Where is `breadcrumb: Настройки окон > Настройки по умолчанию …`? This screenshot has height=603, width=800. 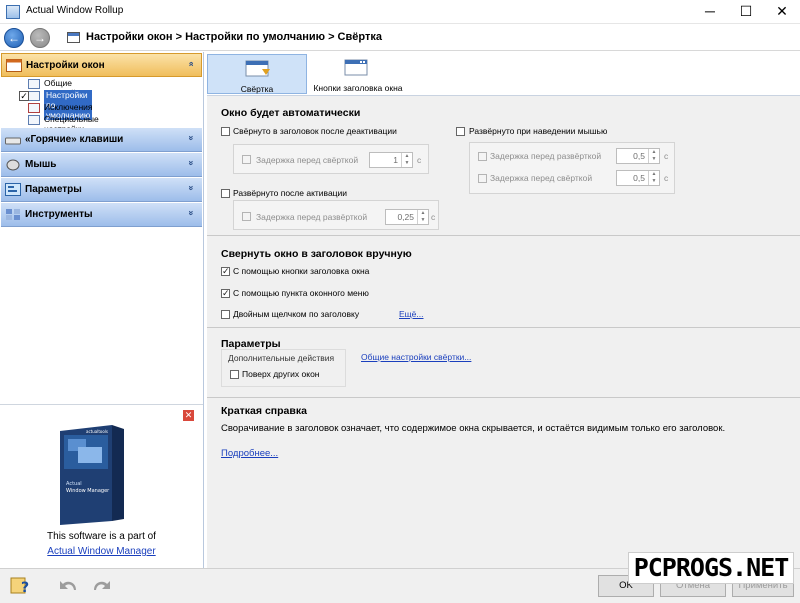
breadcrumb: Настройки окон > Настройки по умолчанию … is located at coordinates (234, 37).